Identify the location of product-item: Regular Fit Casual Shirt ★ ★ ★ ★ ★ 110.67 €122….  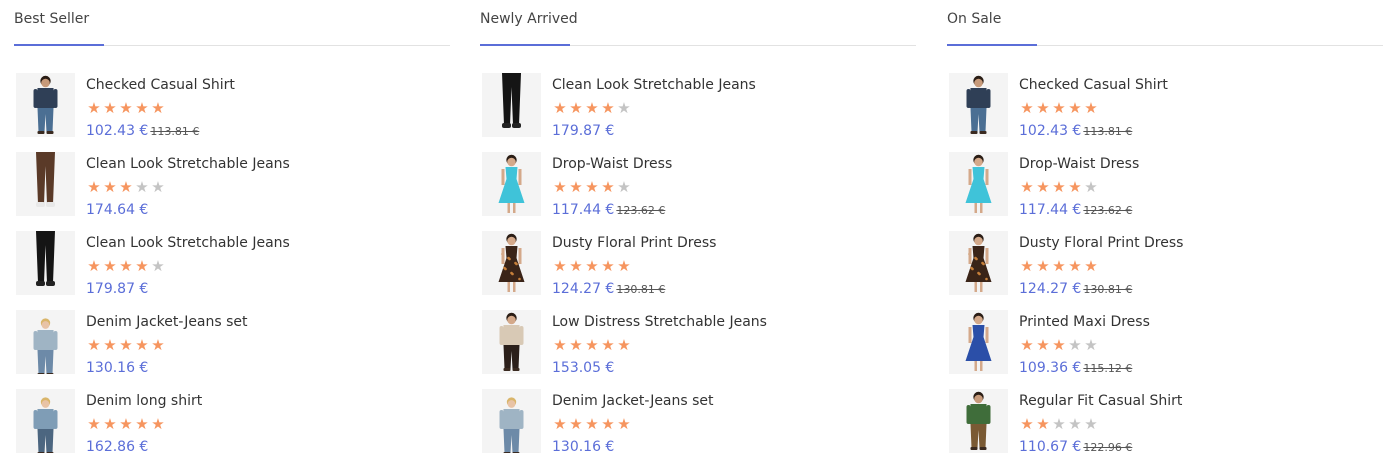
(1159, 428).